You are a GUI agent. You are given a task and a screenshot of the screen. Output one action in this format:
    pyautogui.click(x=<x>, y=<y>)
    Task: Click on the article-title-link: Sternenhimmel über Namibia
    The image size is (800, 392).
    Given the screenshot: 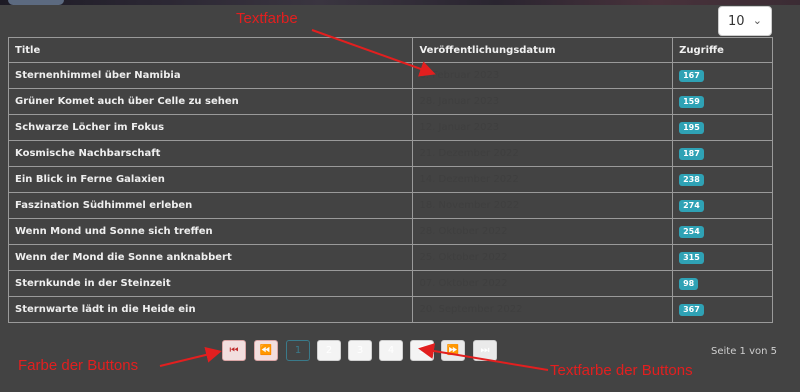 What is the action you would take?
    pyautogui.click(x=210, y=75)
    